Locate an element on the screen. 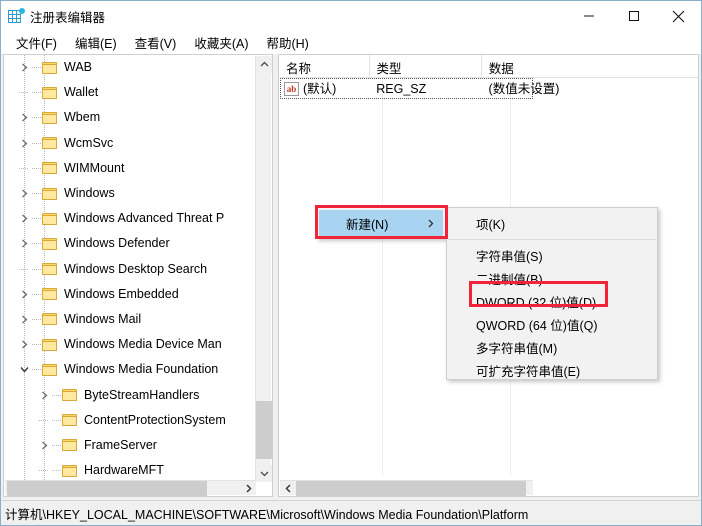  tree-item-windows-media-foundation: Windows Media Foundation is located at coordinates (130, 369).